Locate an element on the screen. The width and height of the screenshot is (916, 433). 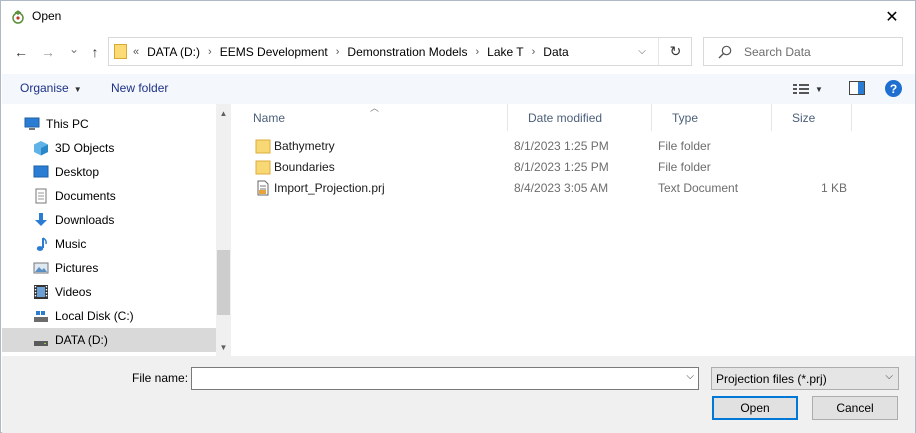
back-button: ← is located at coordinates (21, 52).